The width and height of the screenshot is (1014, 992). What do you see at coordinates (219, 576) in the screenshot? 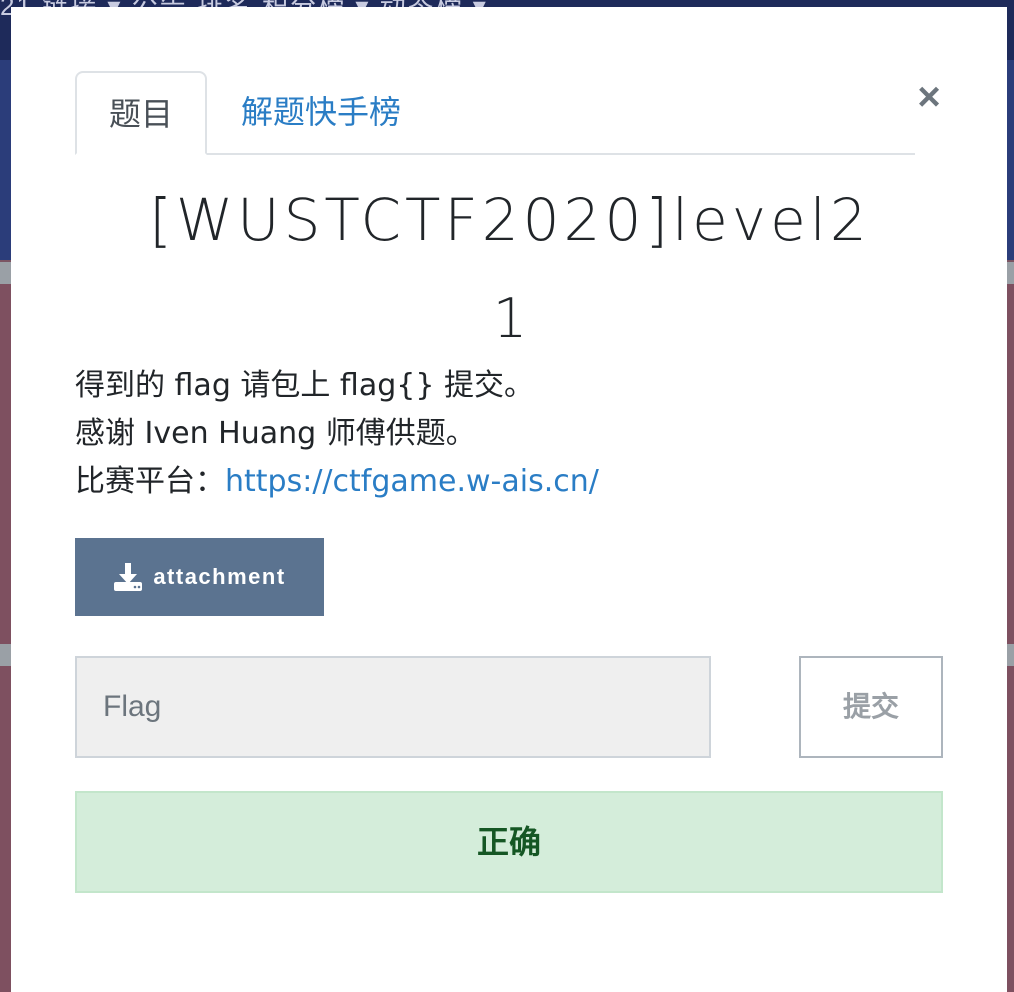
I see `attachment-label: attachment` at bounding box center [219, 576].